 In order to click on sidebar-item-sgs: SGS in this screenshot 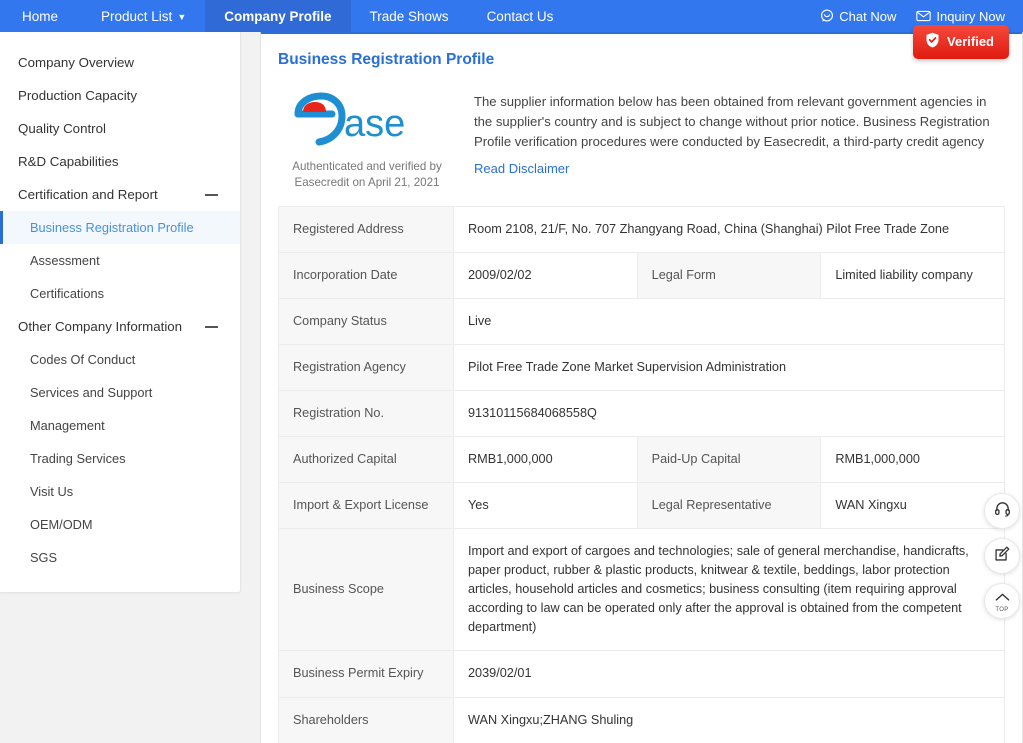, I will do `click(120, 557)`.